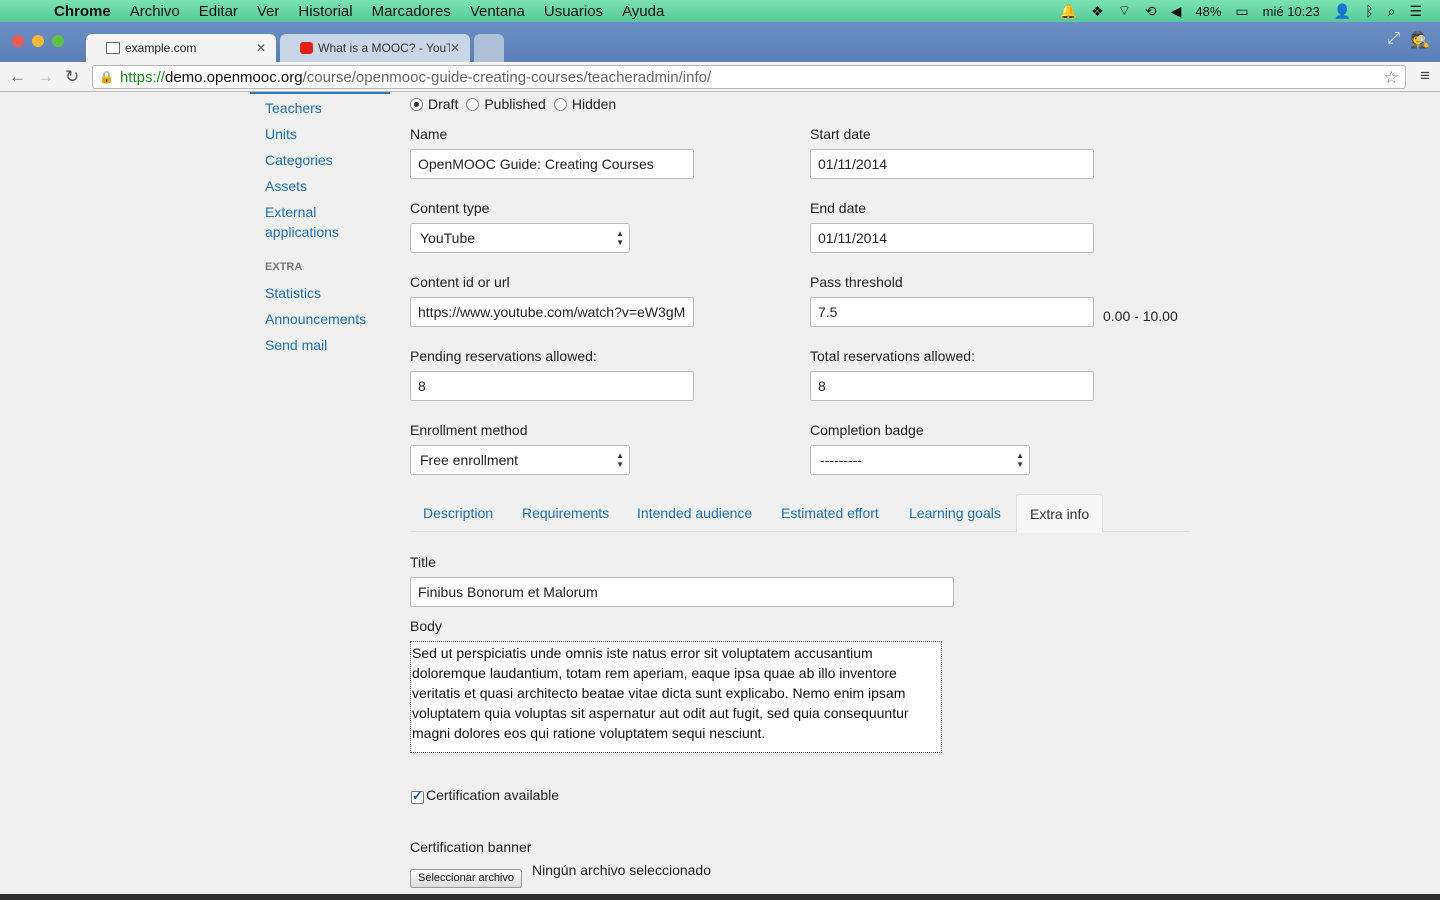 The image size is (1440, 900). I want to click on battery-level: 48%, so click(1208, 11).